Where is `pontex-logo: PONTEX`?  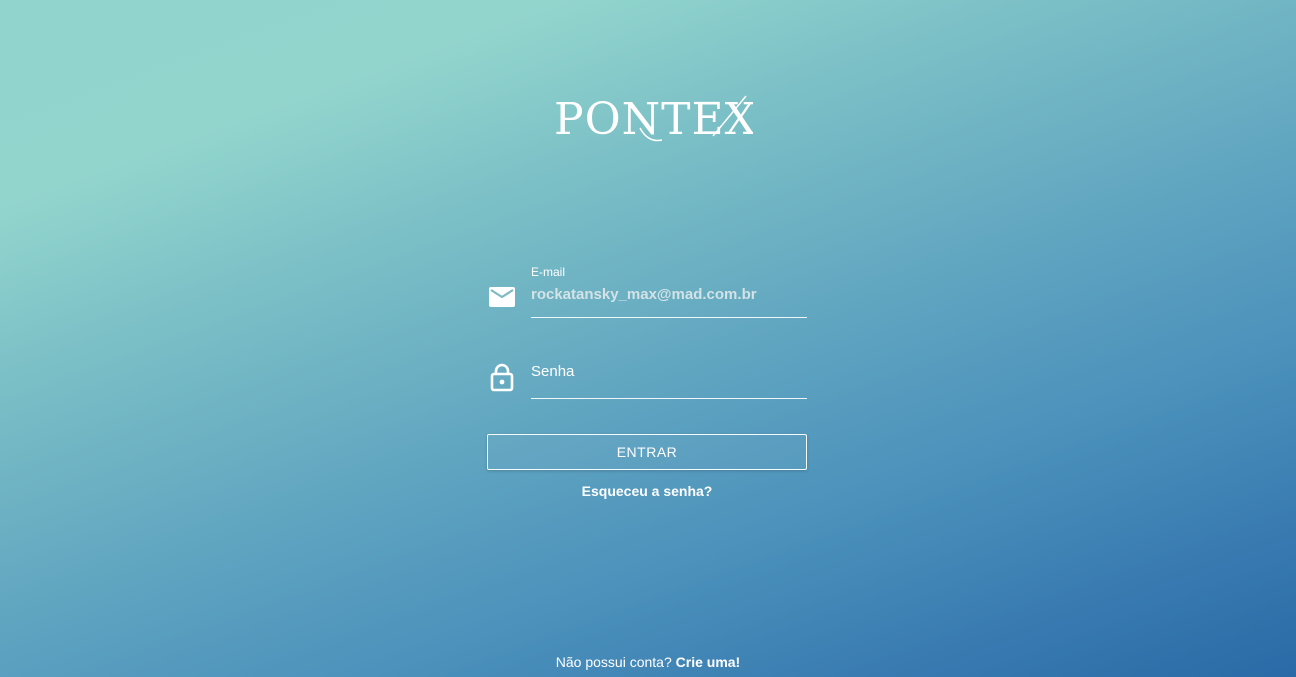
pontex-logo: PONTEX is located at coordinates (650, 118).